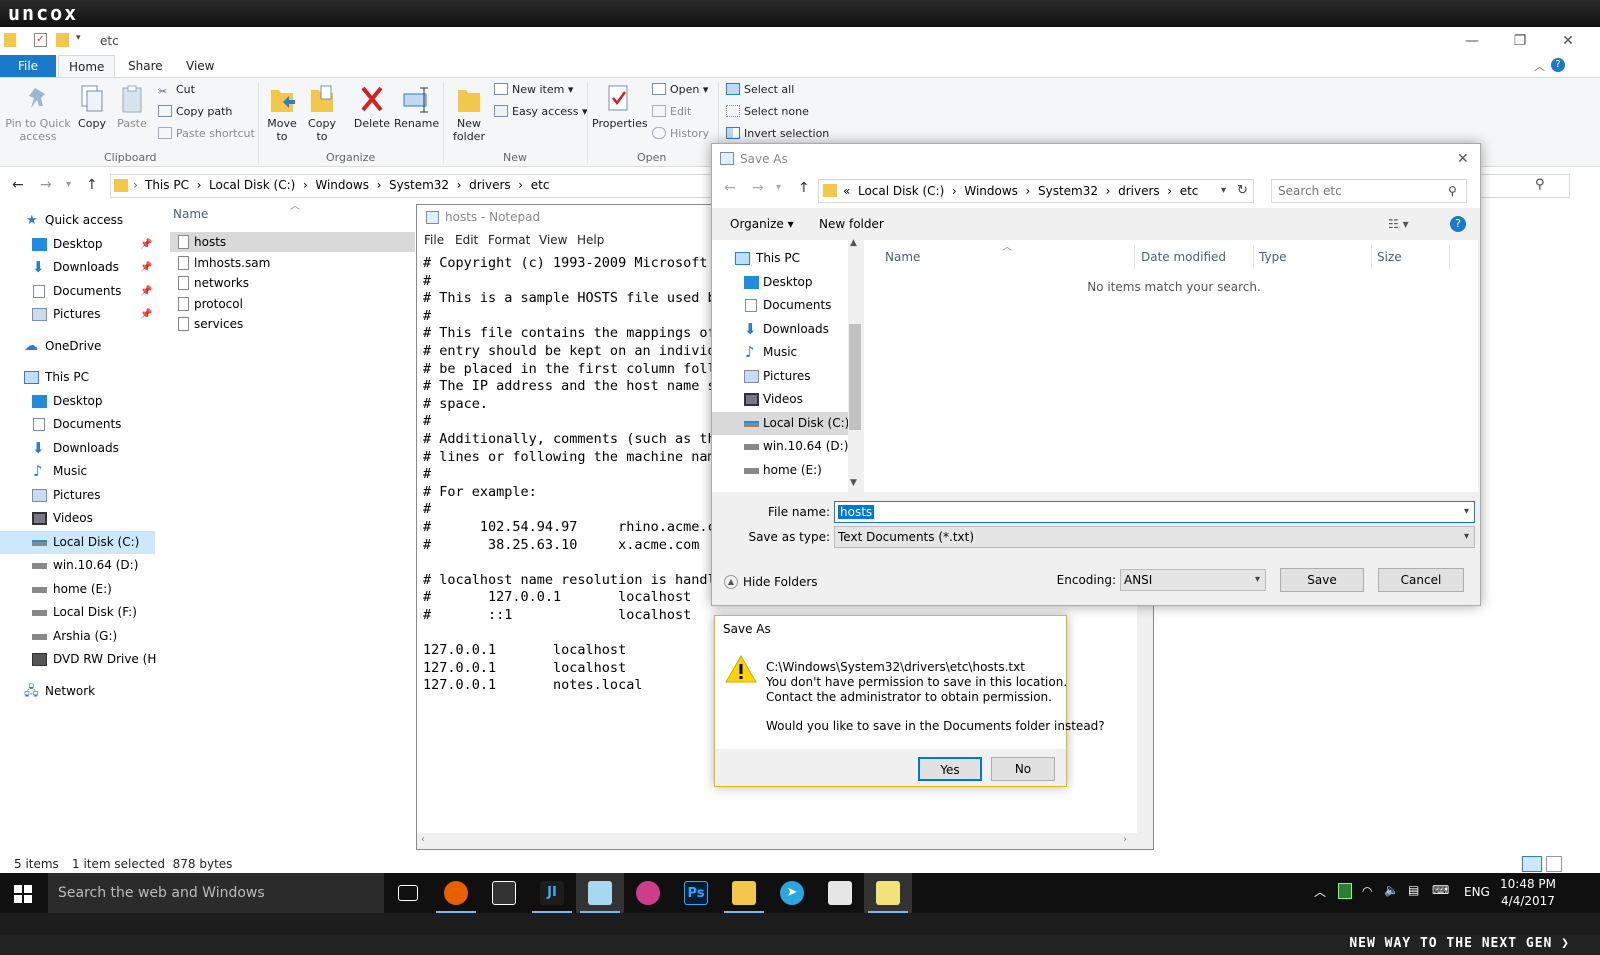 This screenshot has height=955, width=1600. I want to click on menu-file: File, so click(434, 240).